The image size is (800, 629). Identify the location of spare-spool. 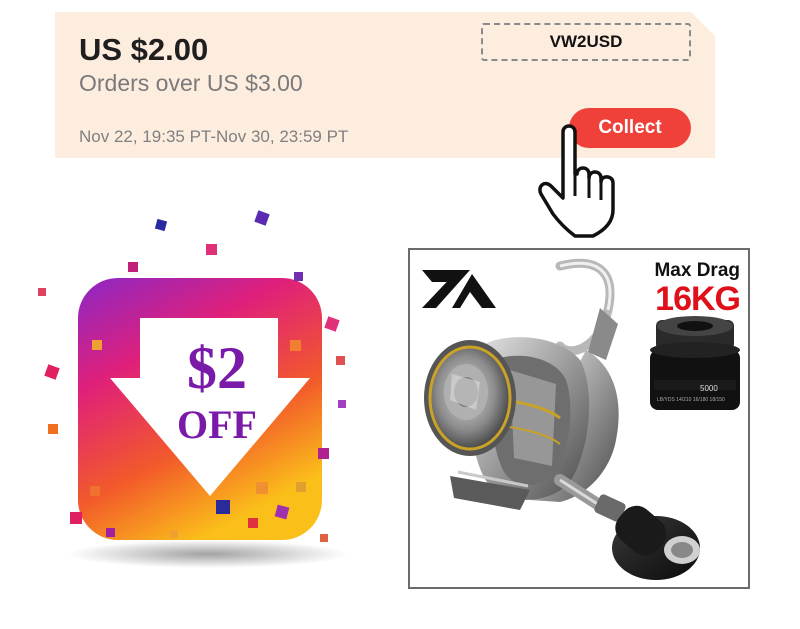
(695, 363).